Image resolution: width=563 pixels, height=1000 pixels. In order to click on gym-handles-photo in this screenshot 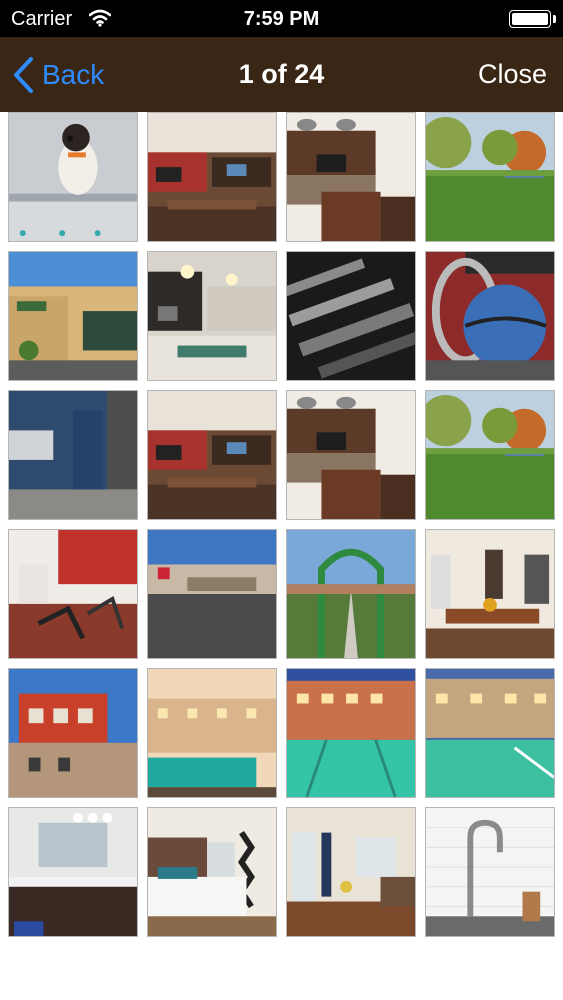, I will do `click(351, 316)`.